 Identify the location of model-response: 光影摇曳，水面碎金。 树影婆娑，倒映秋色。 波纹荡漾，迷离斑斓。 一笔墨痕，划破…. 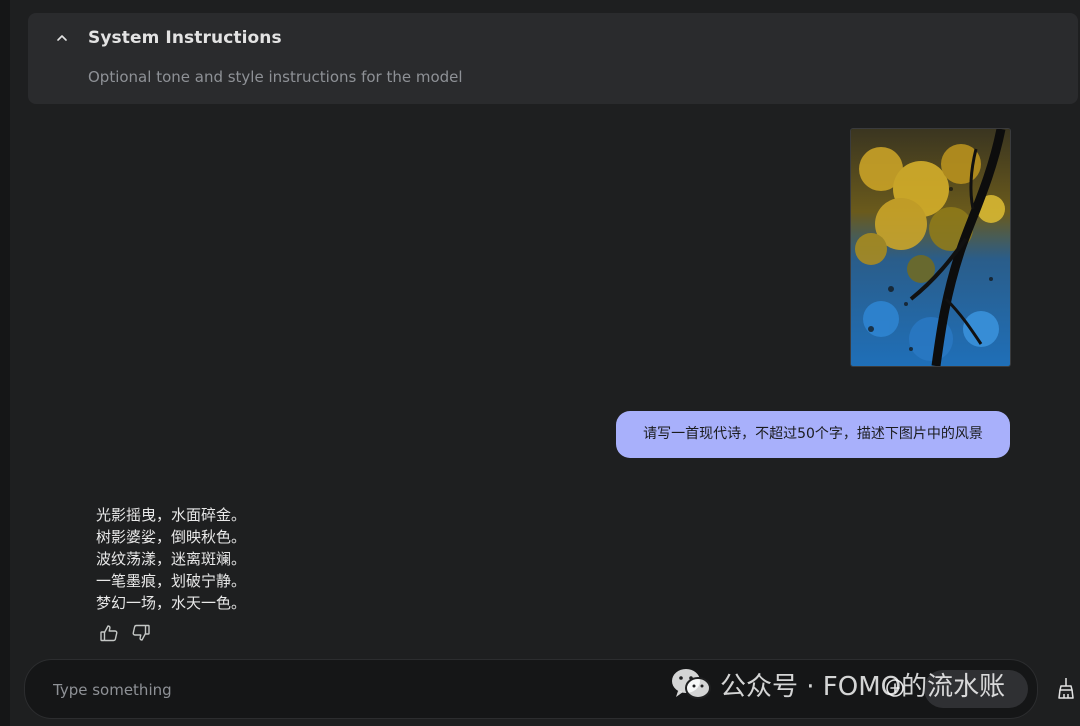
(171, 559).